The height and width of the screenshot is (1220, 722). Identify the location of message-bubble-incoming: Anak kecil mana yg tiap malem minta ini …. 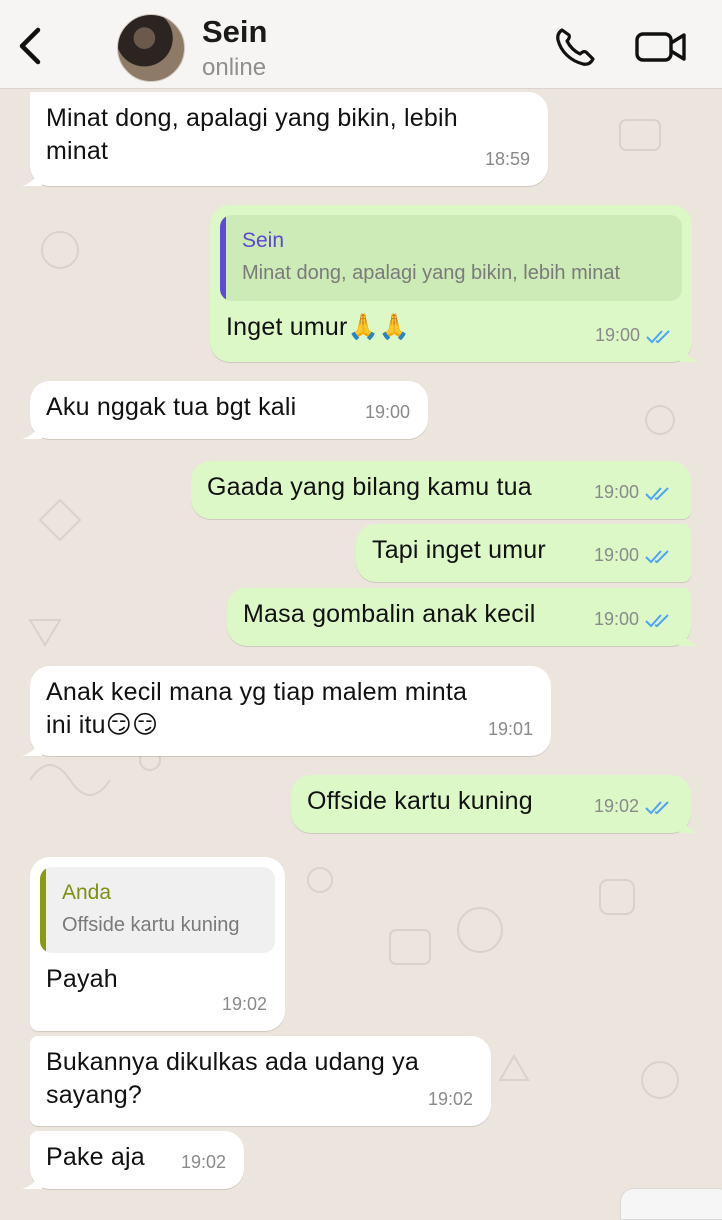
(286, 711).